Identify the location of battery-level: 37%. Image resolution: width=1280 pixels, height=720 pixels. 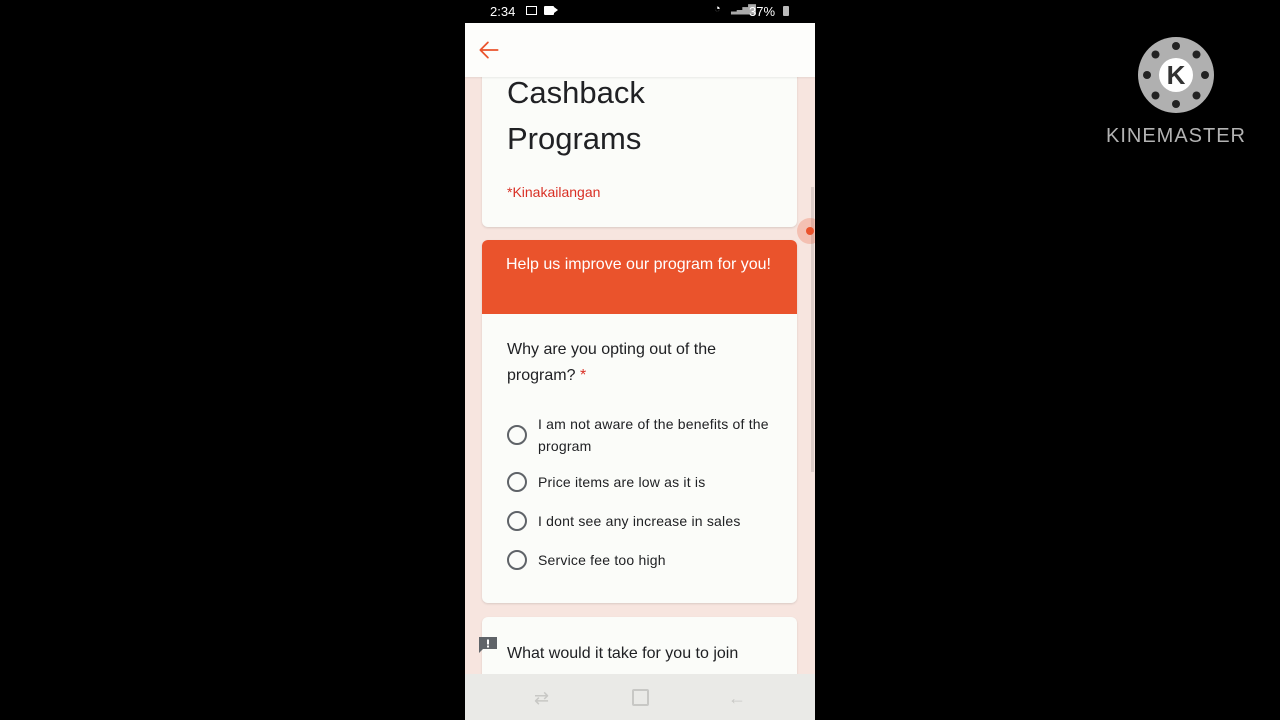
(762, 11).